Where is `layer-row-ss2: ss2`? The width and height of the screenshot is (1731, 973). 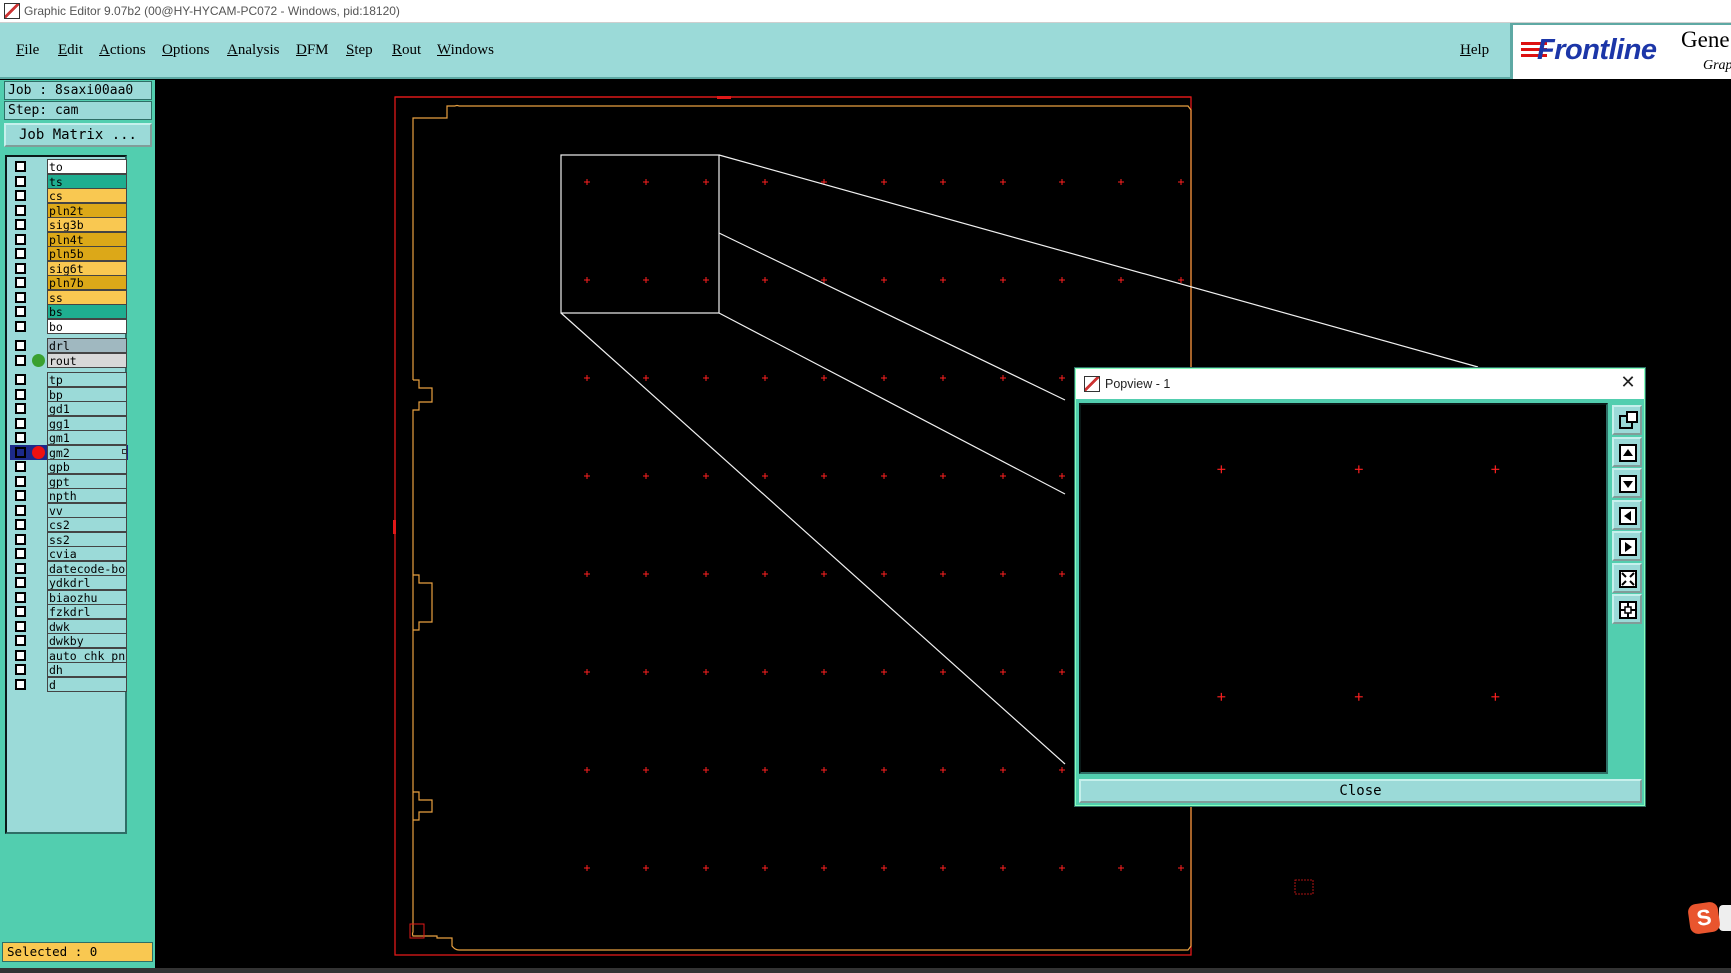 layer-row-ss2: ss2 is located at coordinates (69, 539).